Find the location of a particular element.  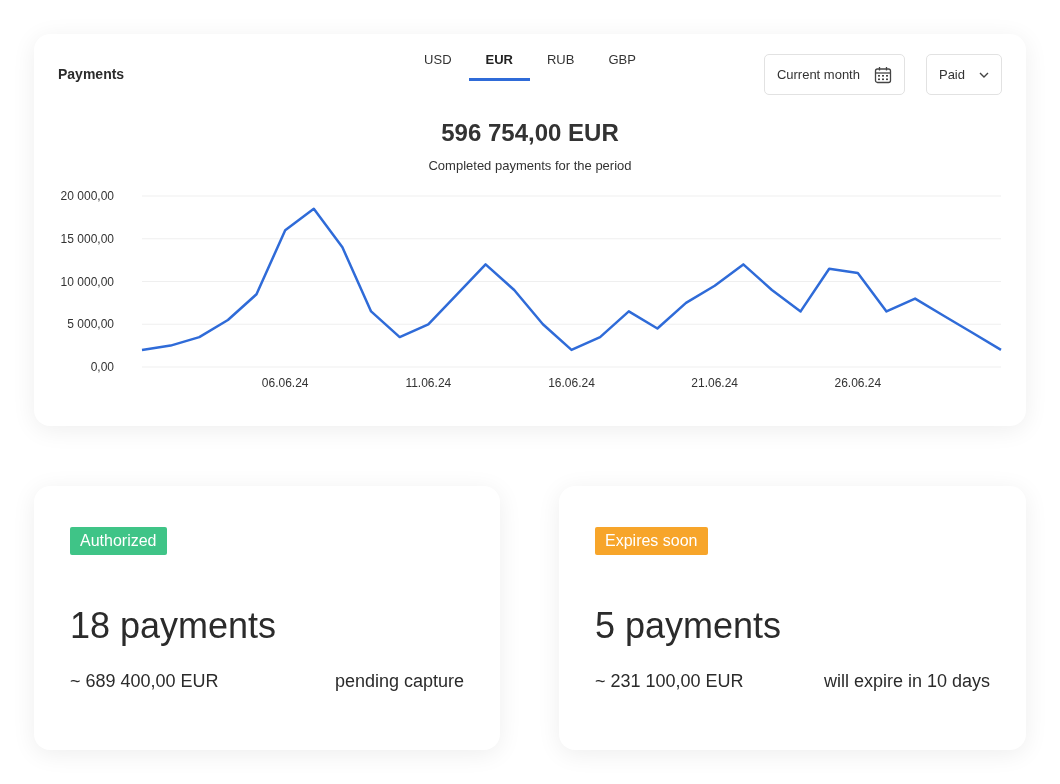

status-dropdown: Paid is located at coordinates (963, 74).